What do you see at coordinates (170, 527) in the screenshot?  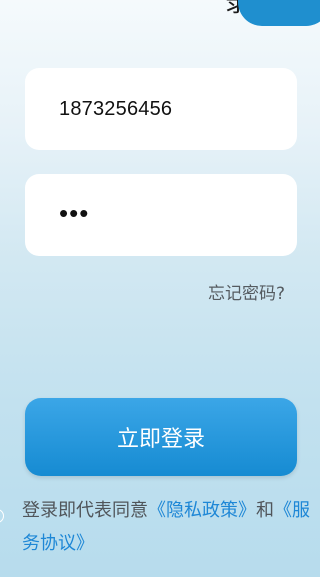 I see `agreement-text: 登录即代表同意《隐私政策》和《服务协议》` at bounding box center [170, 527].